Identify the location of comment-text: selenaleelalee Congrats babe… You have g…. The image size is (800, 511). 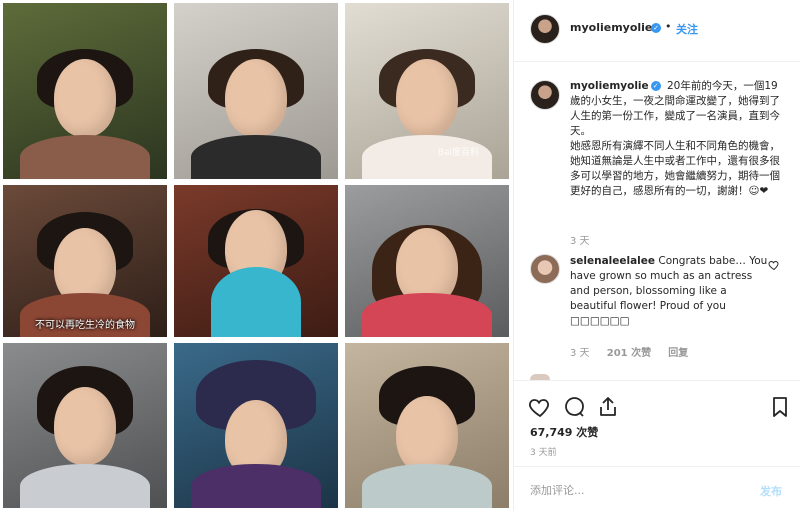
(669, 291).